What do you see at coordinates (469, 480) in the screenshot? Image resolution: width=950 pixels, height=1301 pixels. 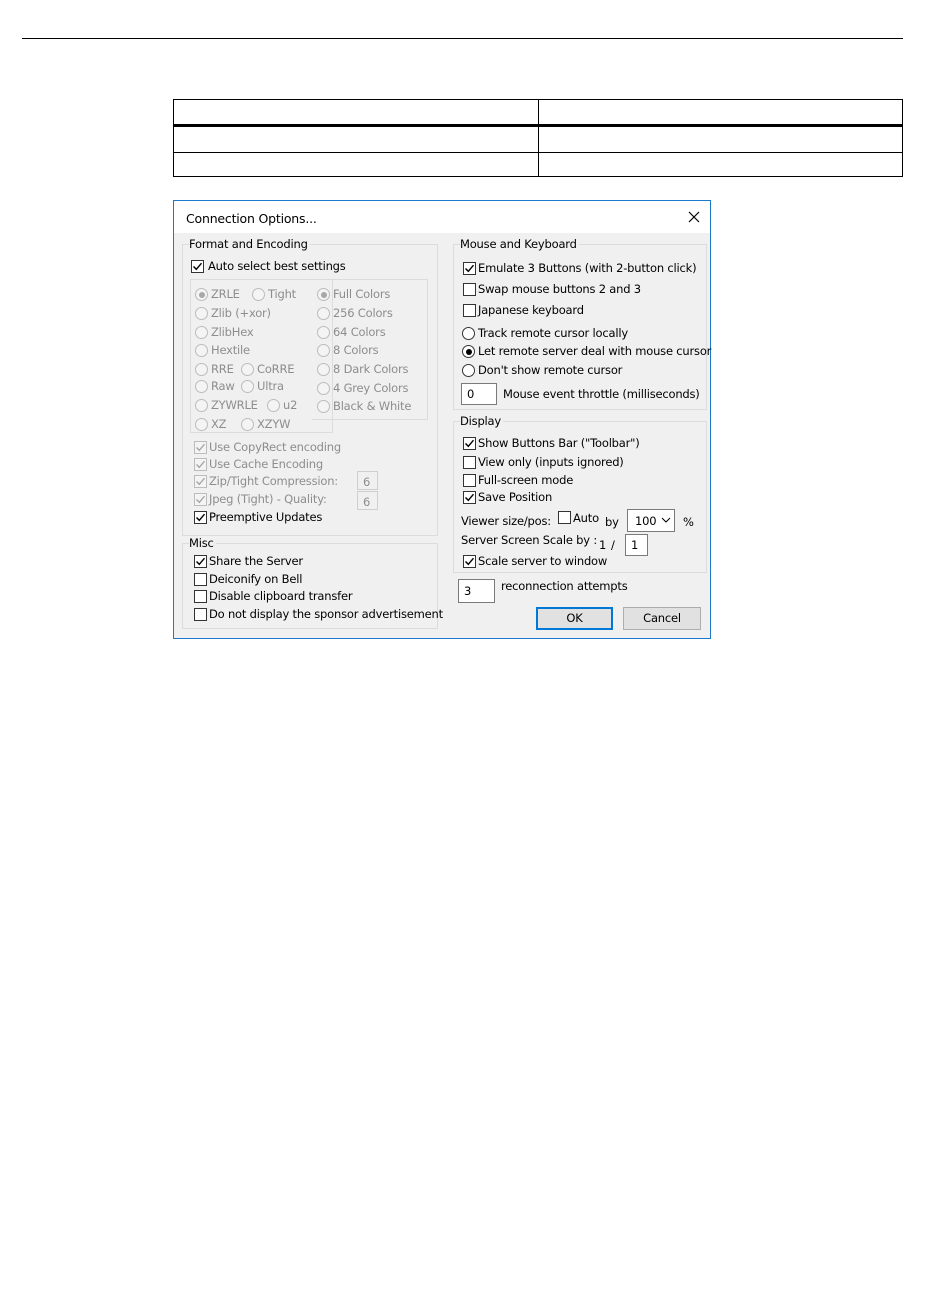 I see `full-screen-checkbox` at bounding box center [469, 480].